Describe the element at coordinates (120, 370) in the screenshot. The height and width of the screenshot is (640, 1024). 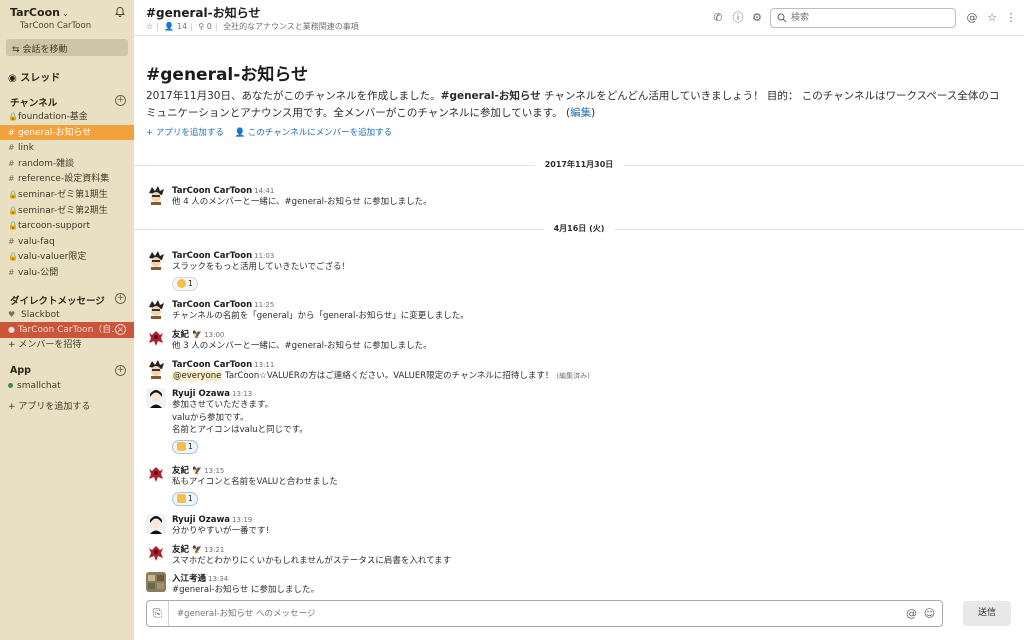
I see `add-app-icon: +` at that location.